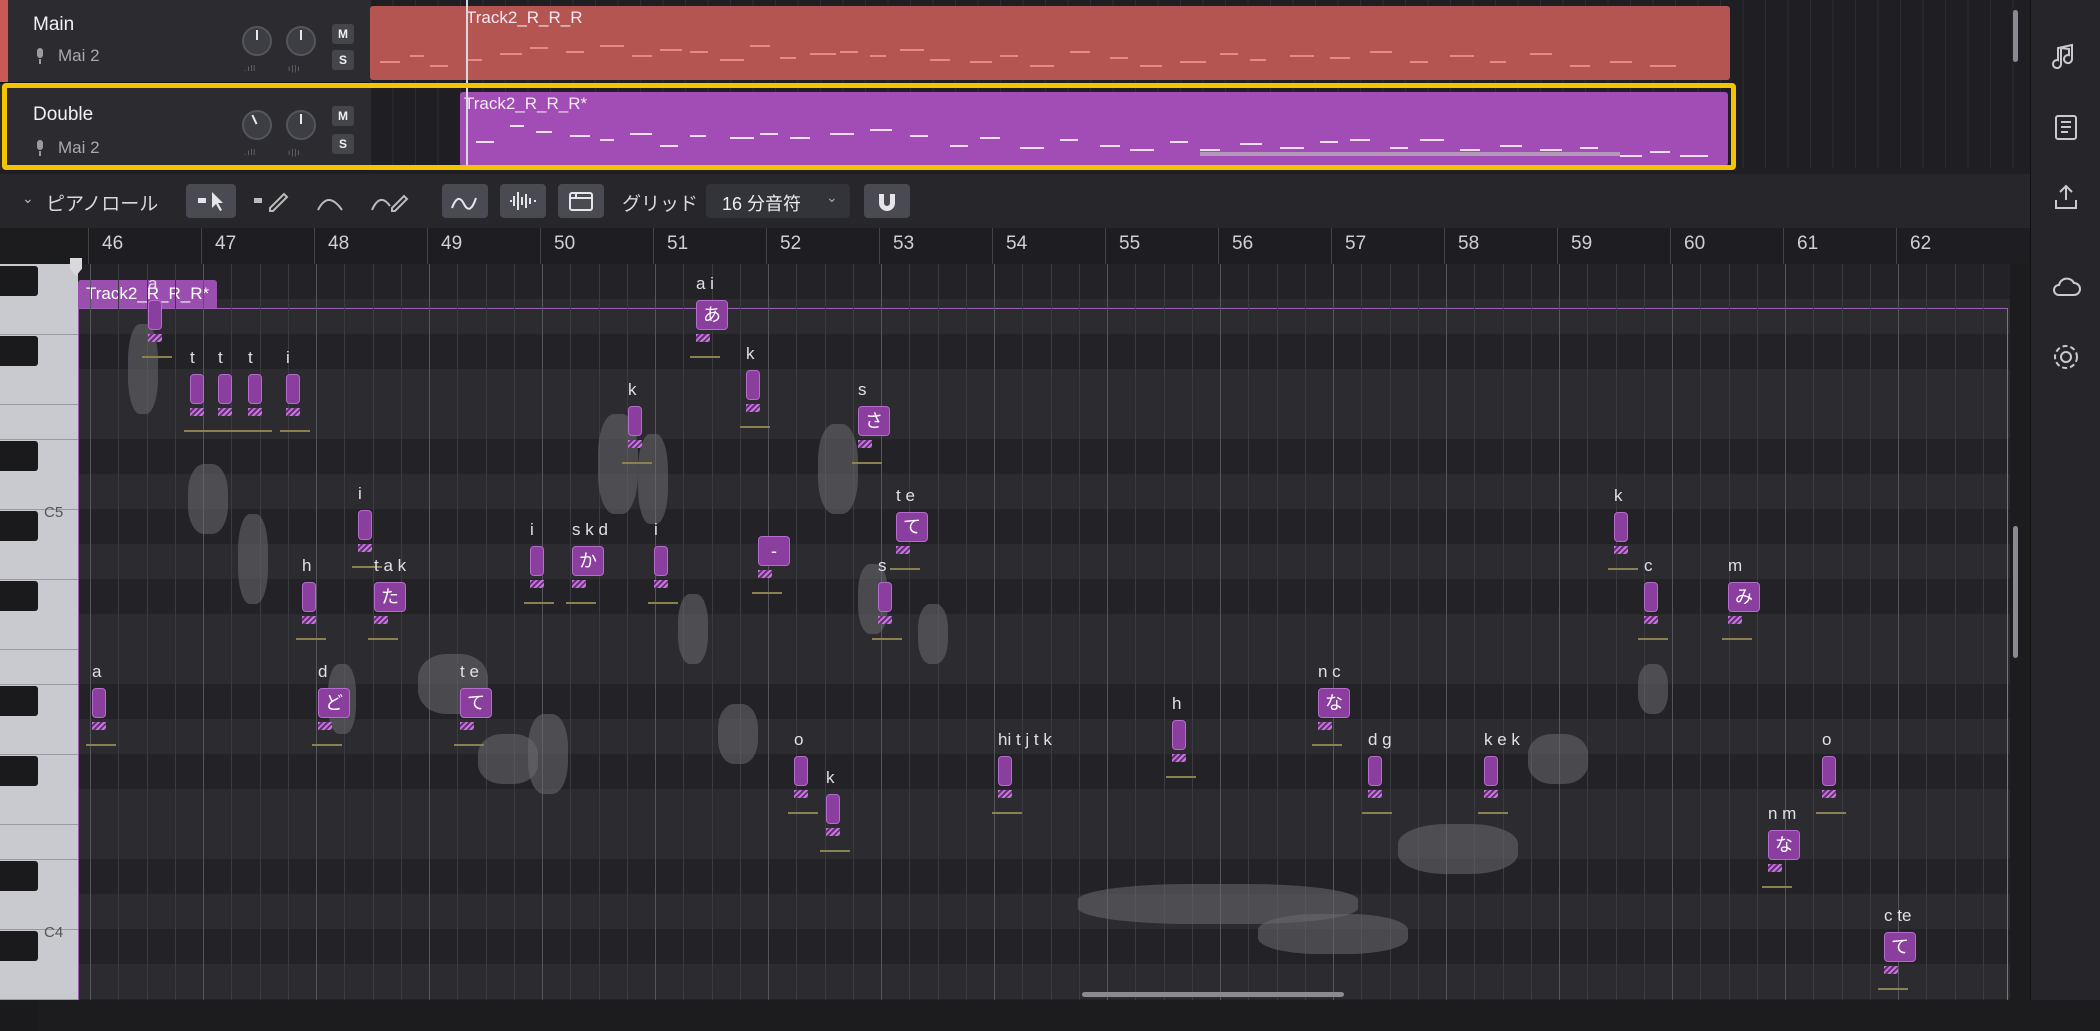 The image size is (2100, 1031). What do you see at coordinates (390, 201) in the screenshot?
I see `freehand-tool-button` at bounding box center [390, 201].